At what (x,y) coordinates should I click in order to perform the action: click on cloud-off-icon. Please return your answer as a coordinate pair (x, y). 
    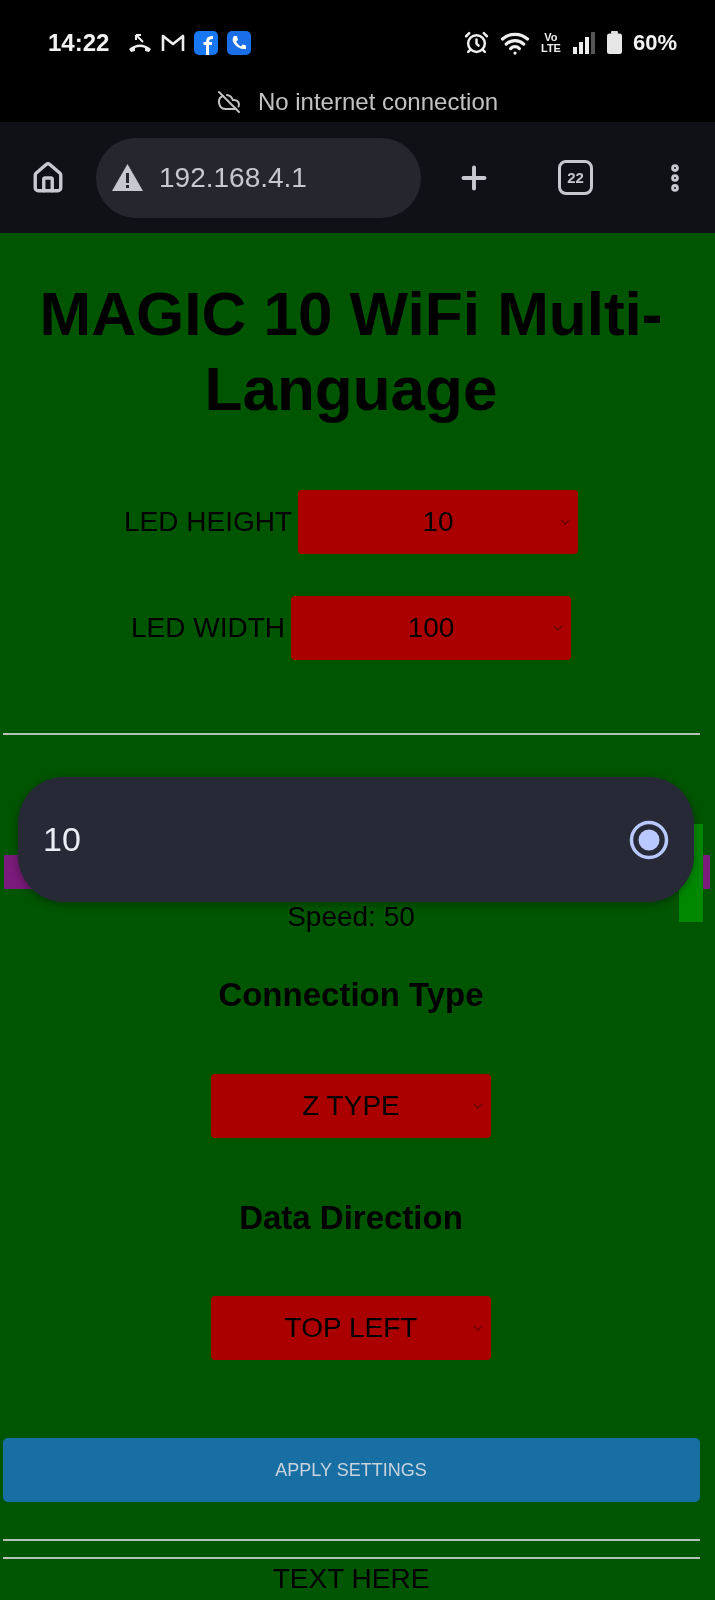
    Looking at the image, I should click on (228, 101).